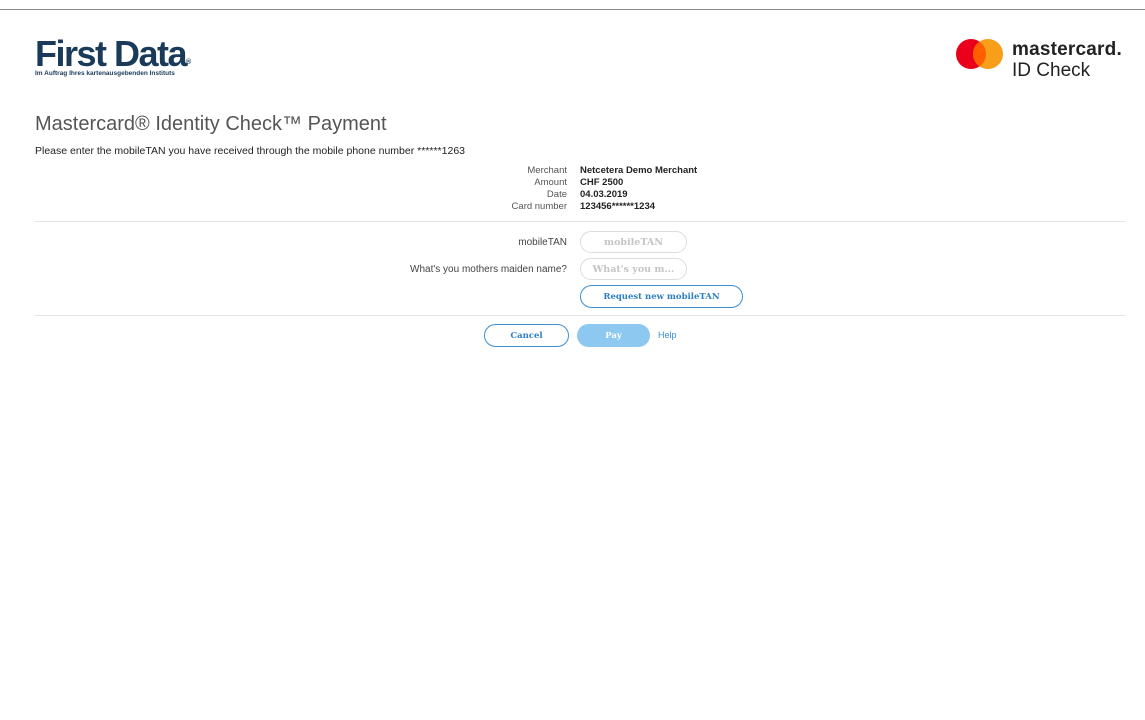  Describe the element at coordinates (979, 54) in the screenshot. I see `mastercard-circles-icon` at that location.